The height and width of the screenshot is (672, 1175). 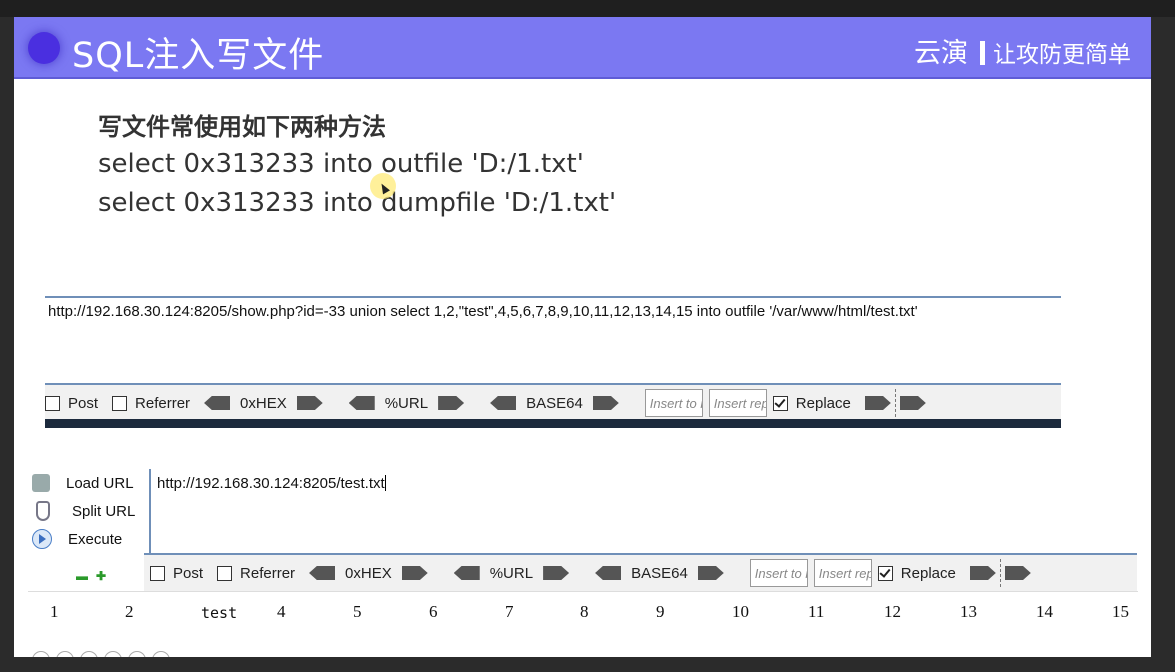 What do you see at coordinates (582, 48) in the screenshot?
I see `title-bar: SQL注入写文件 云演 让攻防更简单` at bounding box center [582, 48].